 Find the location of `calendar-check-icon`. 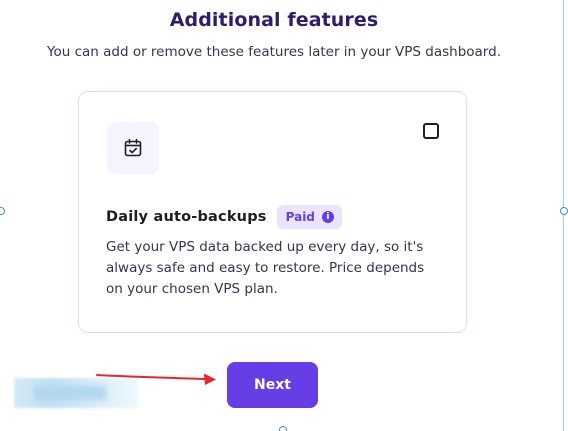

calendar-check-icon is located at coordinates (133, 147).